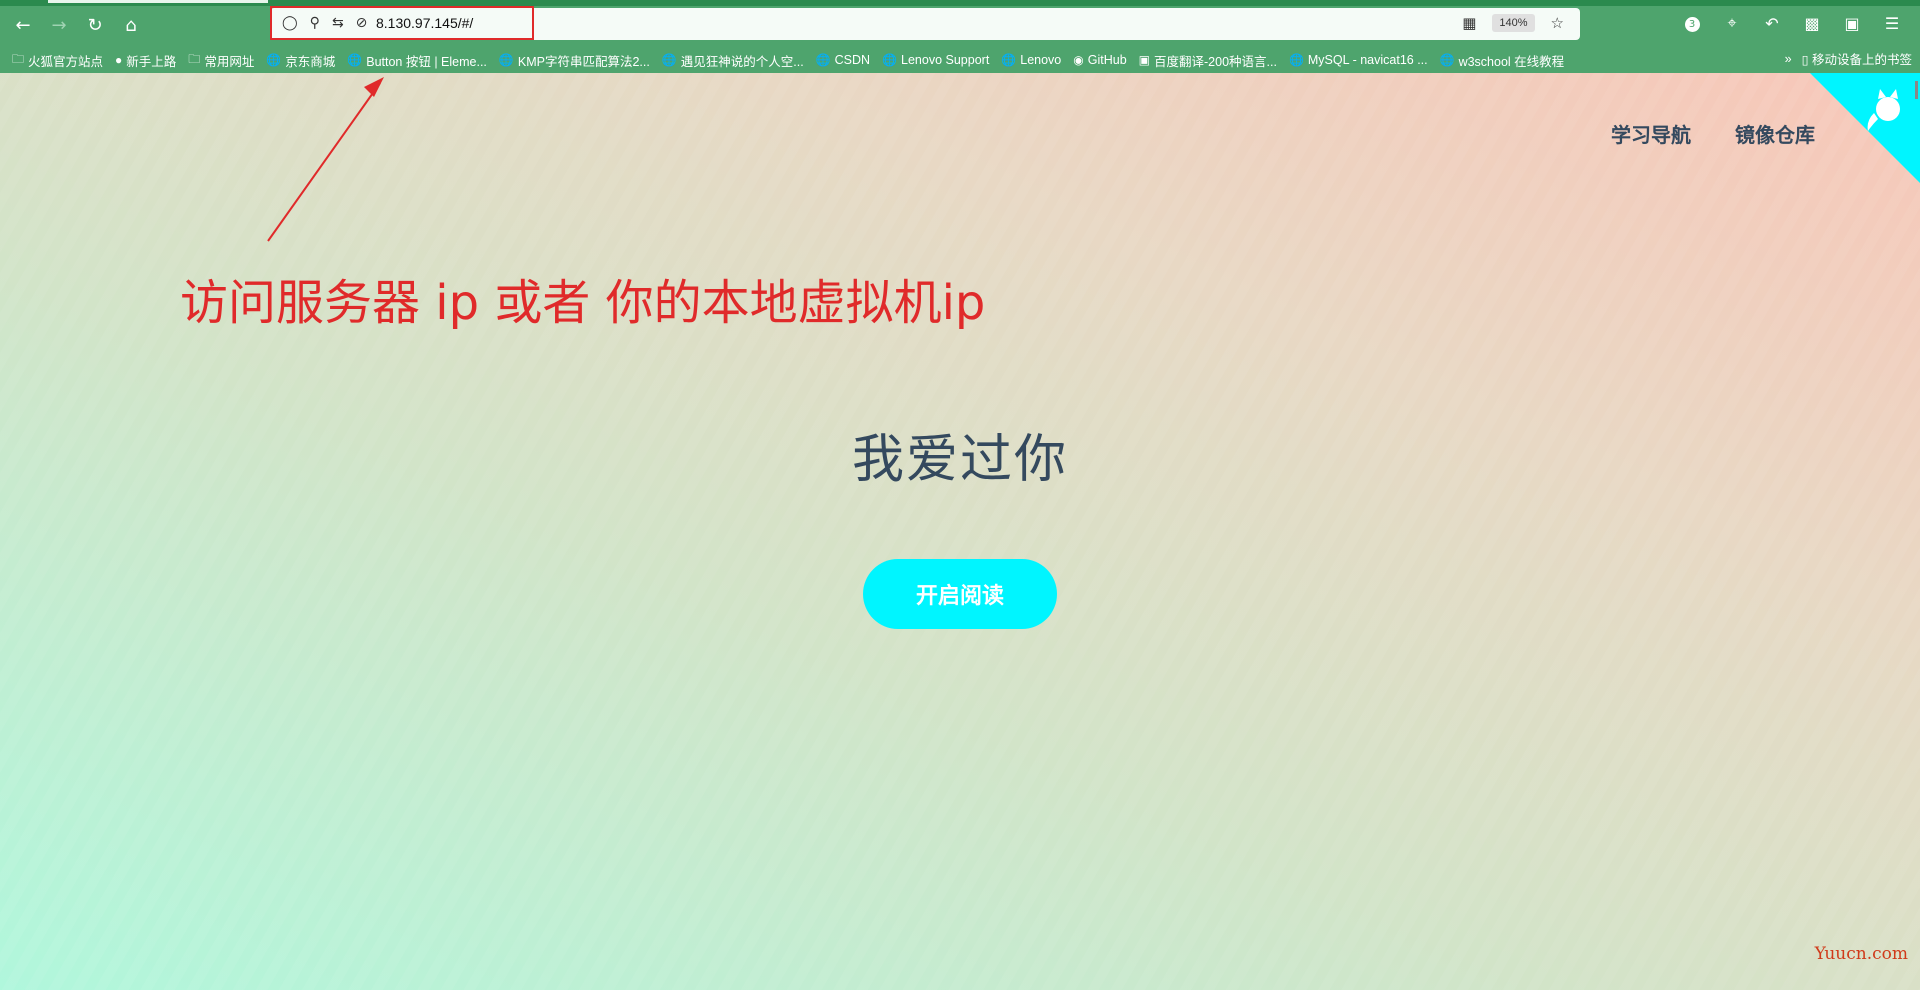 Image resolution: width=1920 pixels, height=990 pixels. Describe the element at coordinates (158, 1) in the screenshot. I see `active-tab-indicator` at that location.